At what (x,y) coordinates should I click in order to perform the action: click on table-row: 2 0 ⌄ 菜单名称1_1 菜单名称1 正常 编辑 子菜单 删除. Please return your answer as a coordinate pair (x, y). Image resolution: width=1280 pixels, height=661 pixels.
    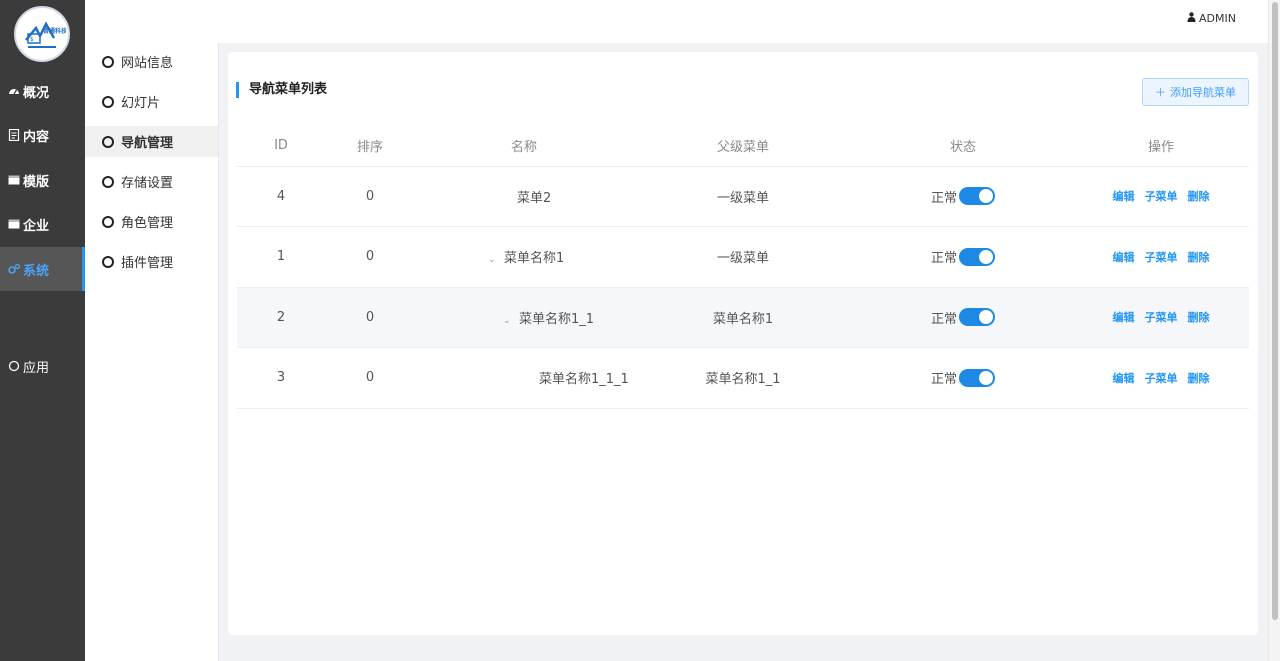
    Looking at the image, I should click on (743, 317).